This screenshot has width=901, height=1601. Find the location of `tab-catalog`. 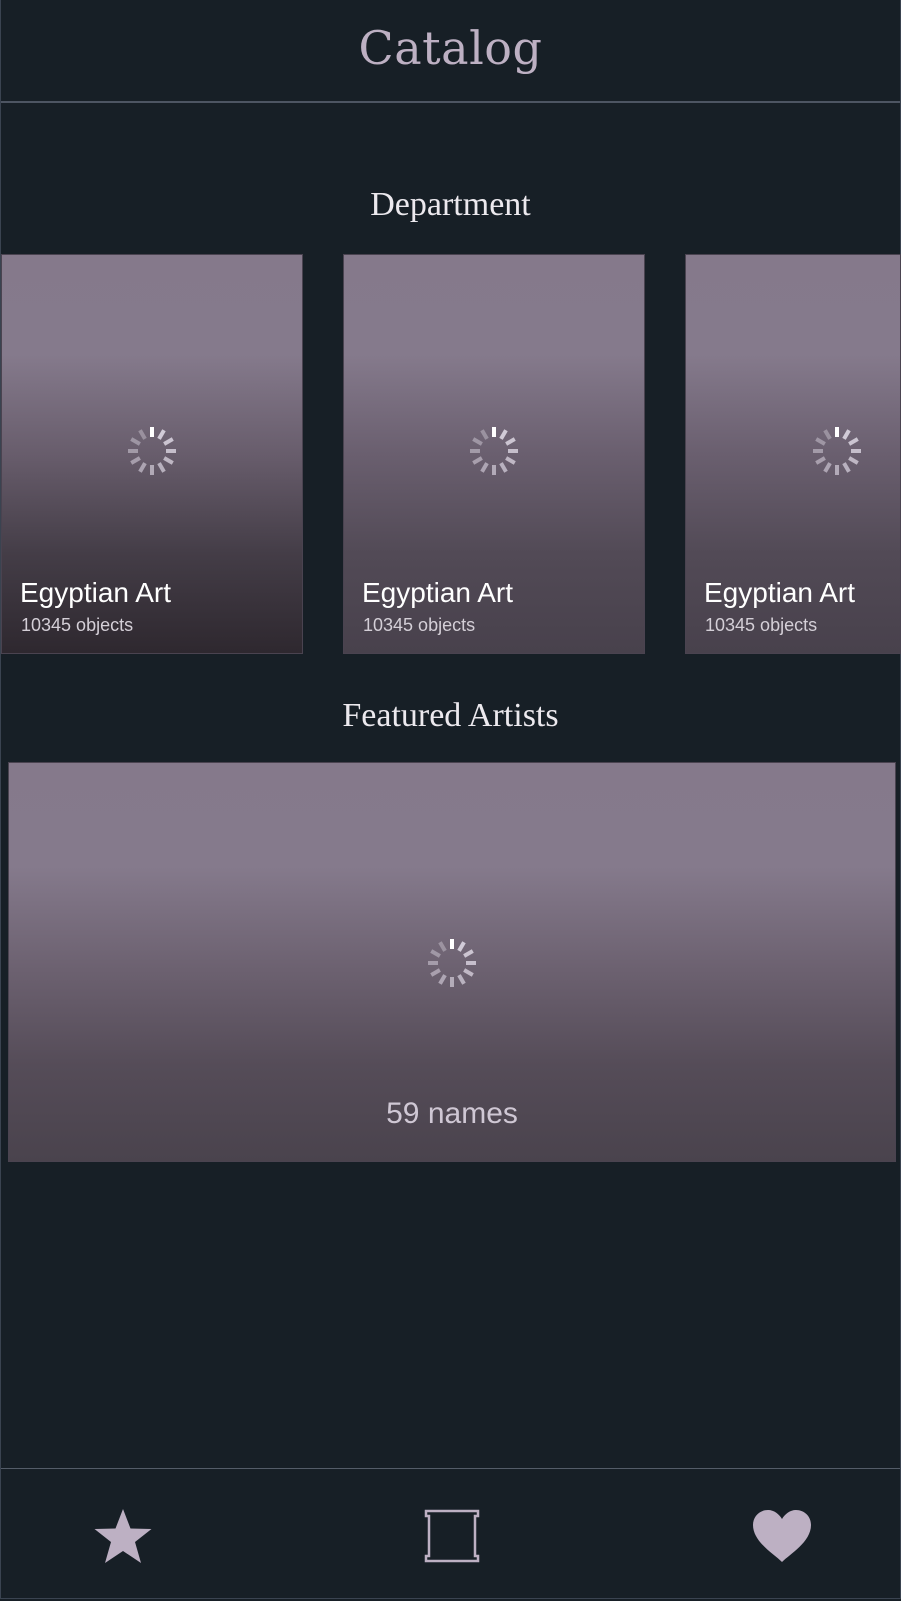

tab-catalog is located at coordinates (452, 1536).